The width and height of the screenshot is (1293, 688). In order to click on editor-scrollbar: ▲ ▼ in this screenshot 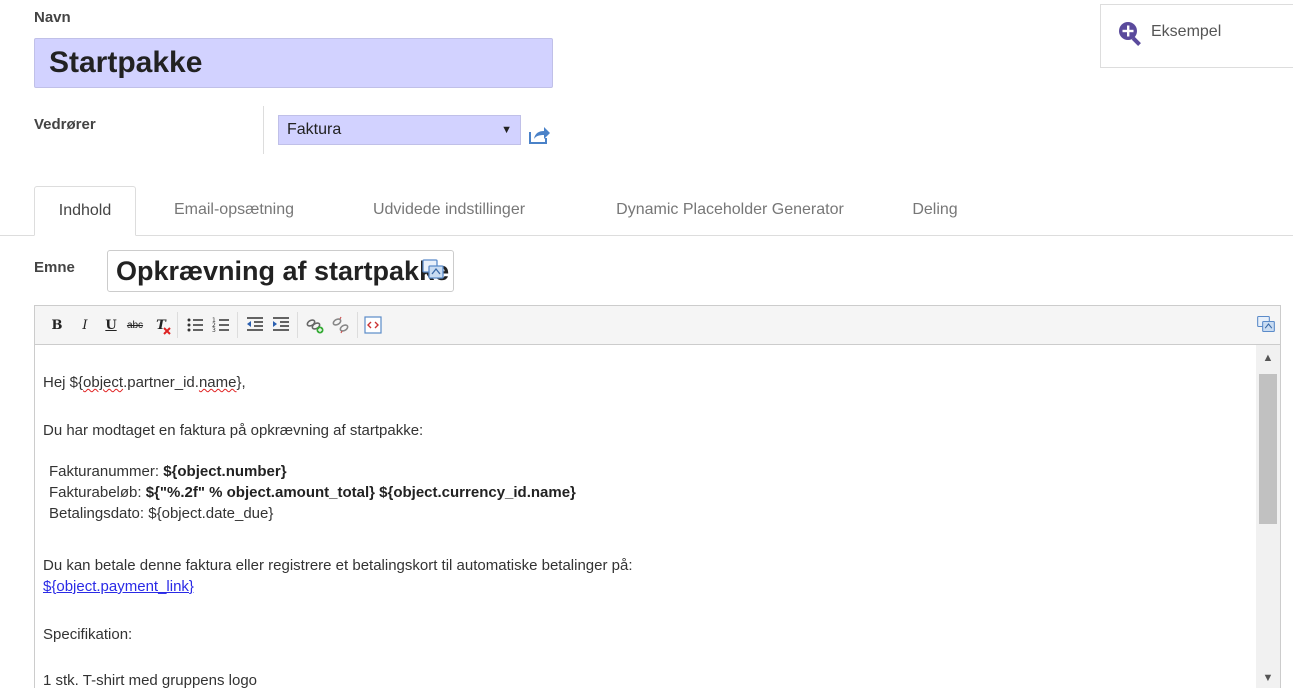, I will do `click(1268, 516)`.